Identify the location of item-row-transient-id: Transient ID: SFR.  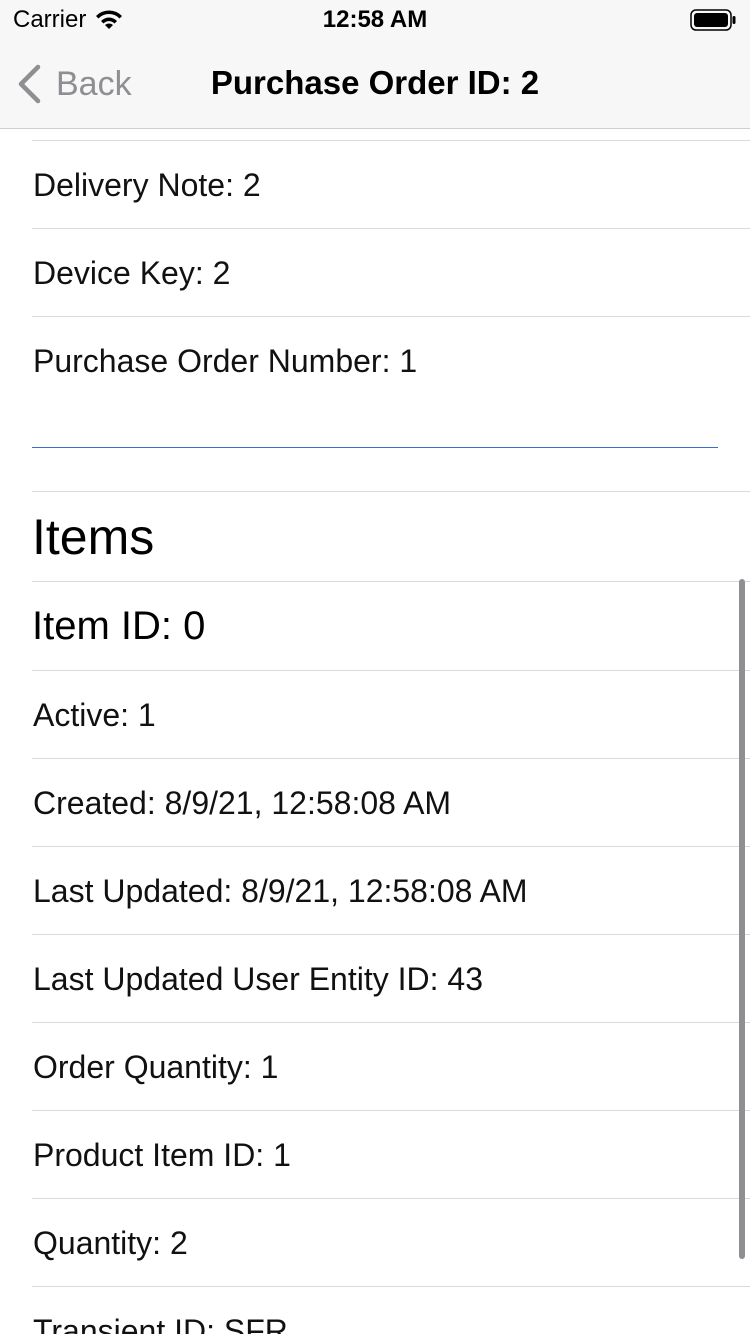
(391, 1310).